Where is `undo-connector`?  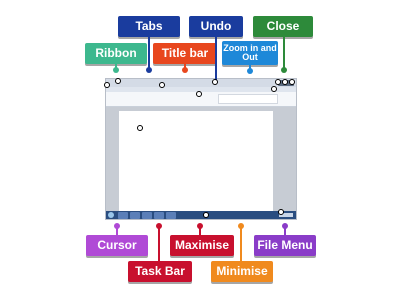
undo-connector is located at coordinates (216, 58).